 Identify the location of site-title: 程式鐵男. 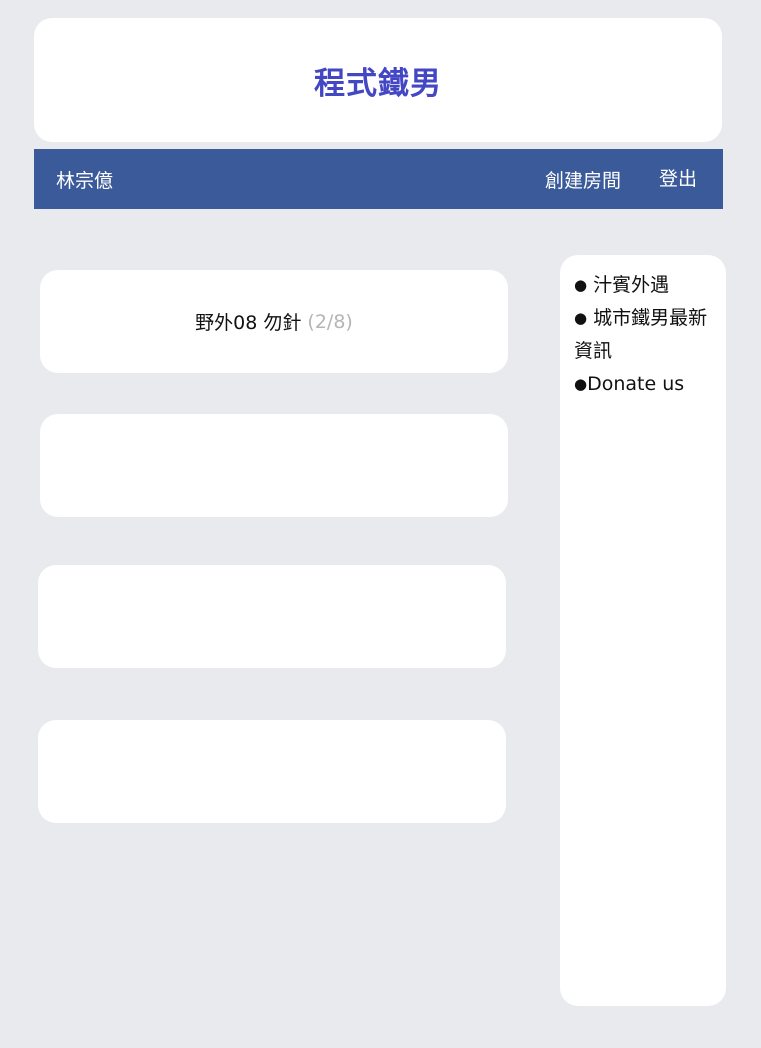
(378, 83).